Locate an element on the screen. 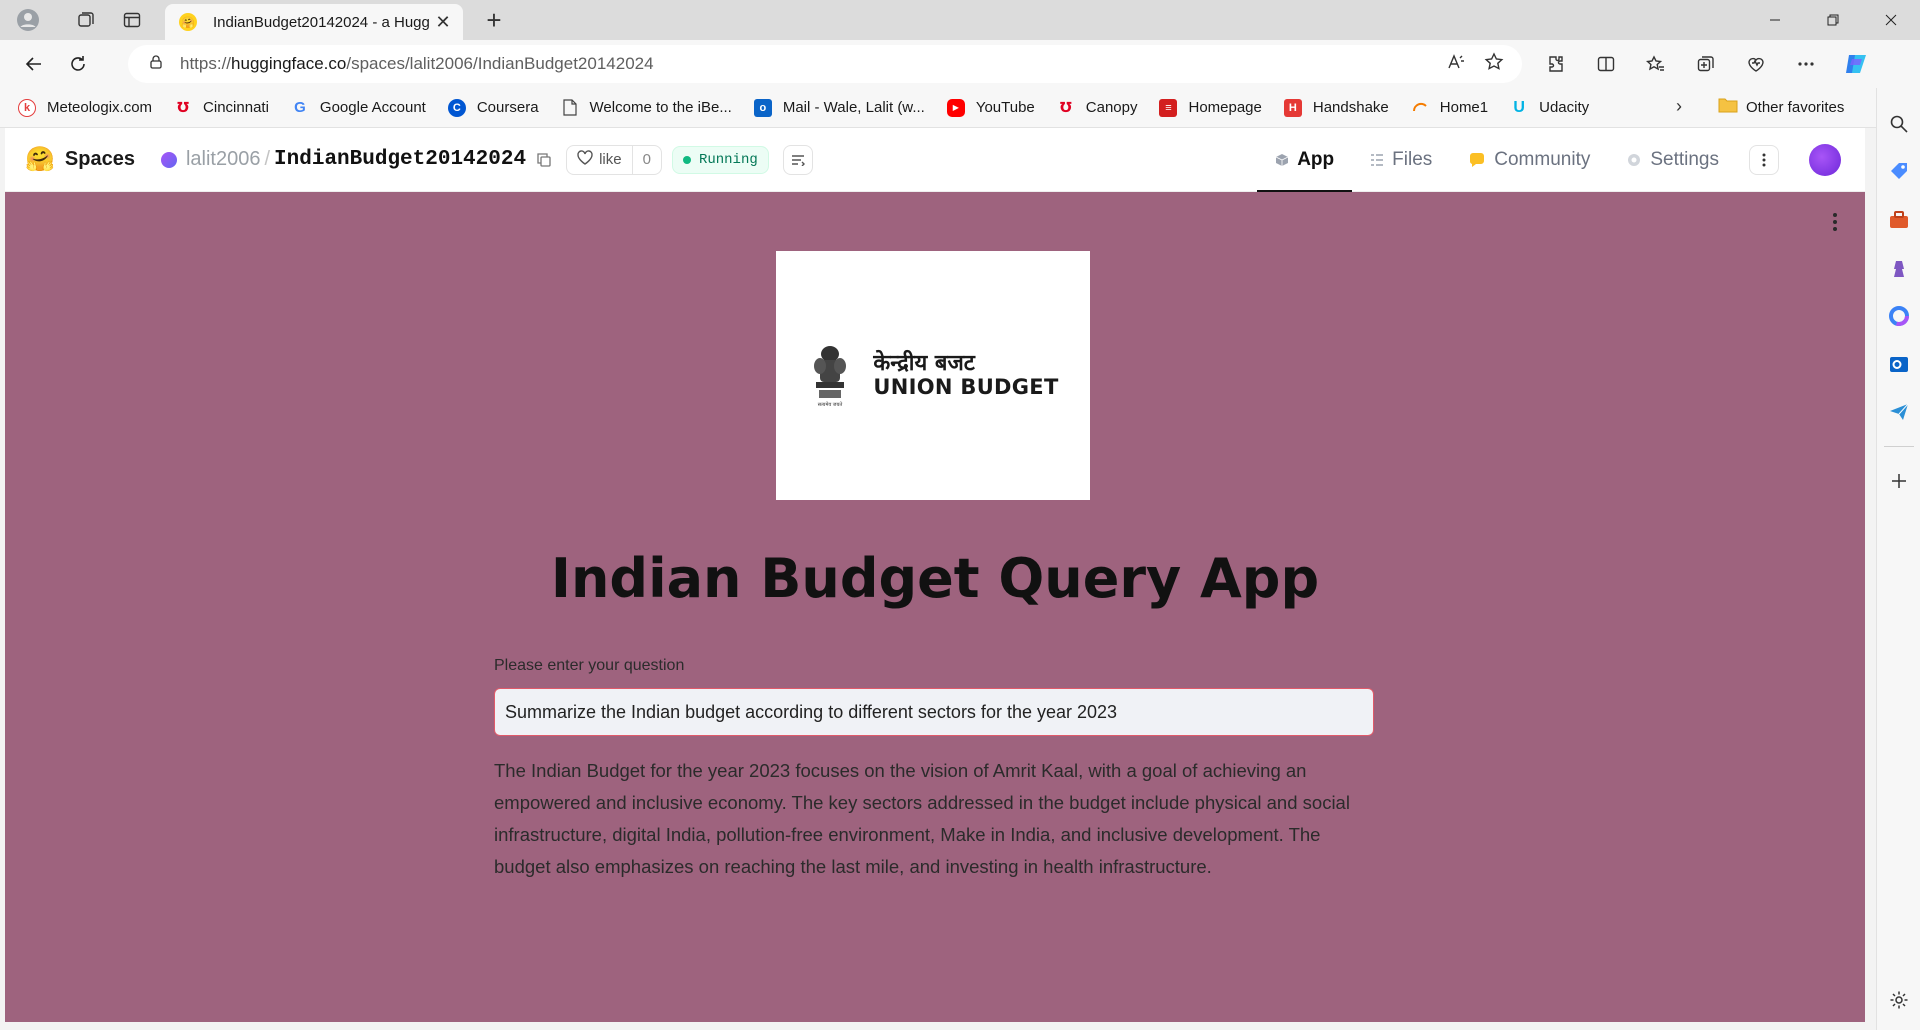 The width and height of the screenshot is (1920, 1030). logo-english-text: UNION BUDGET is located at coordinates (966, 387).